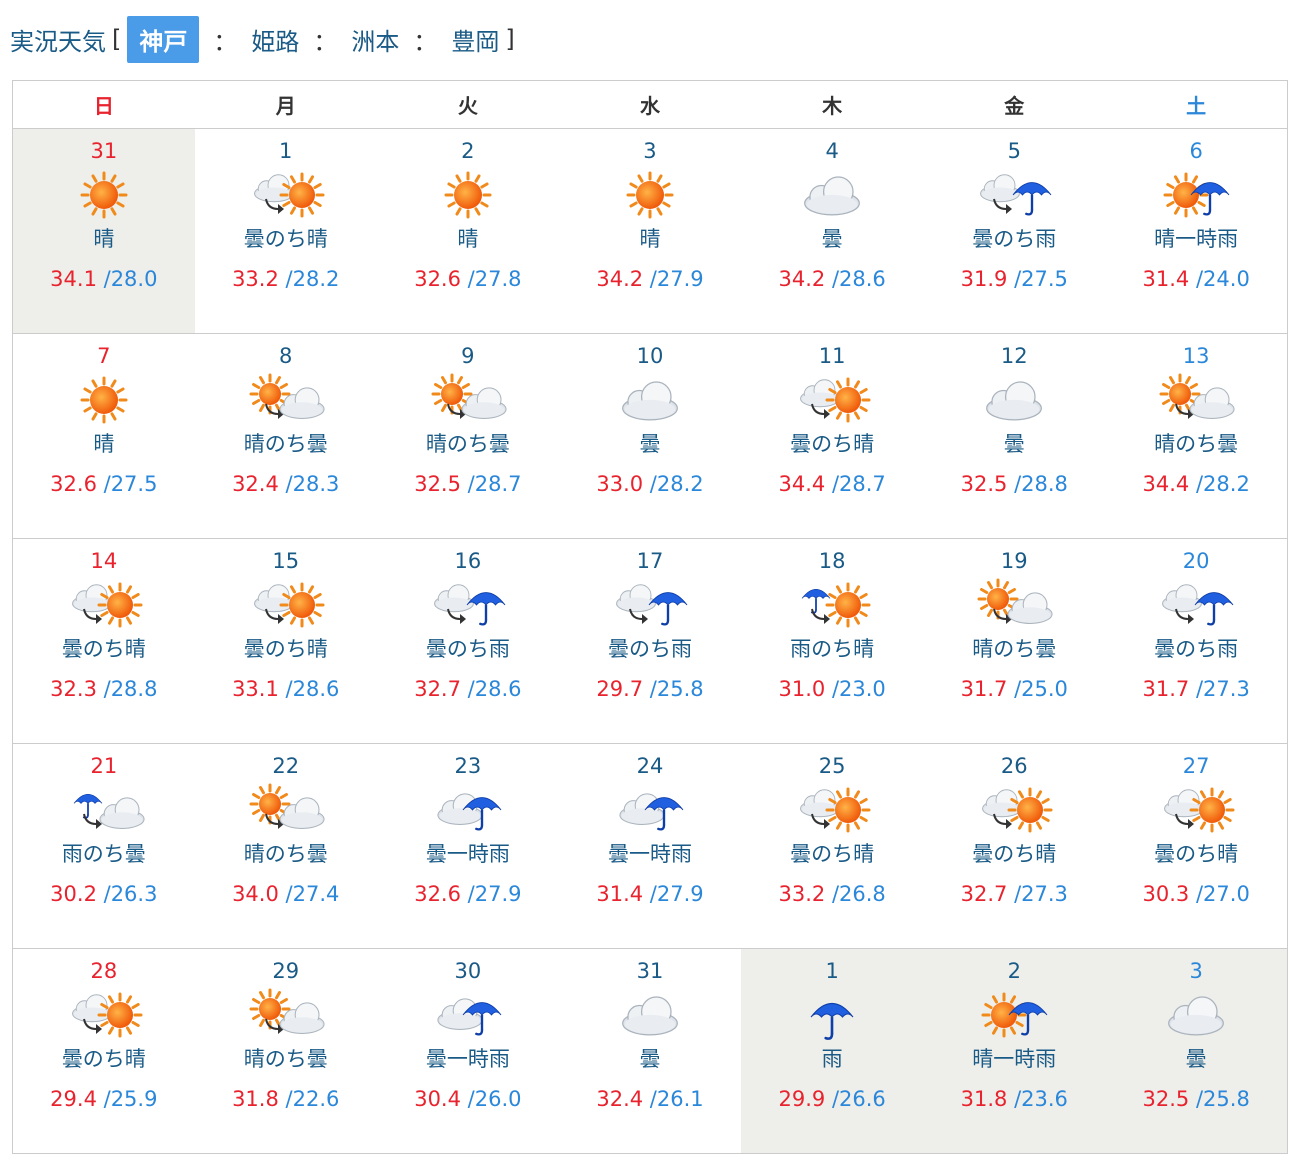  I want to click on day-cell: 22 晴のち曇 34.0 /27.4, so click(285, 846).